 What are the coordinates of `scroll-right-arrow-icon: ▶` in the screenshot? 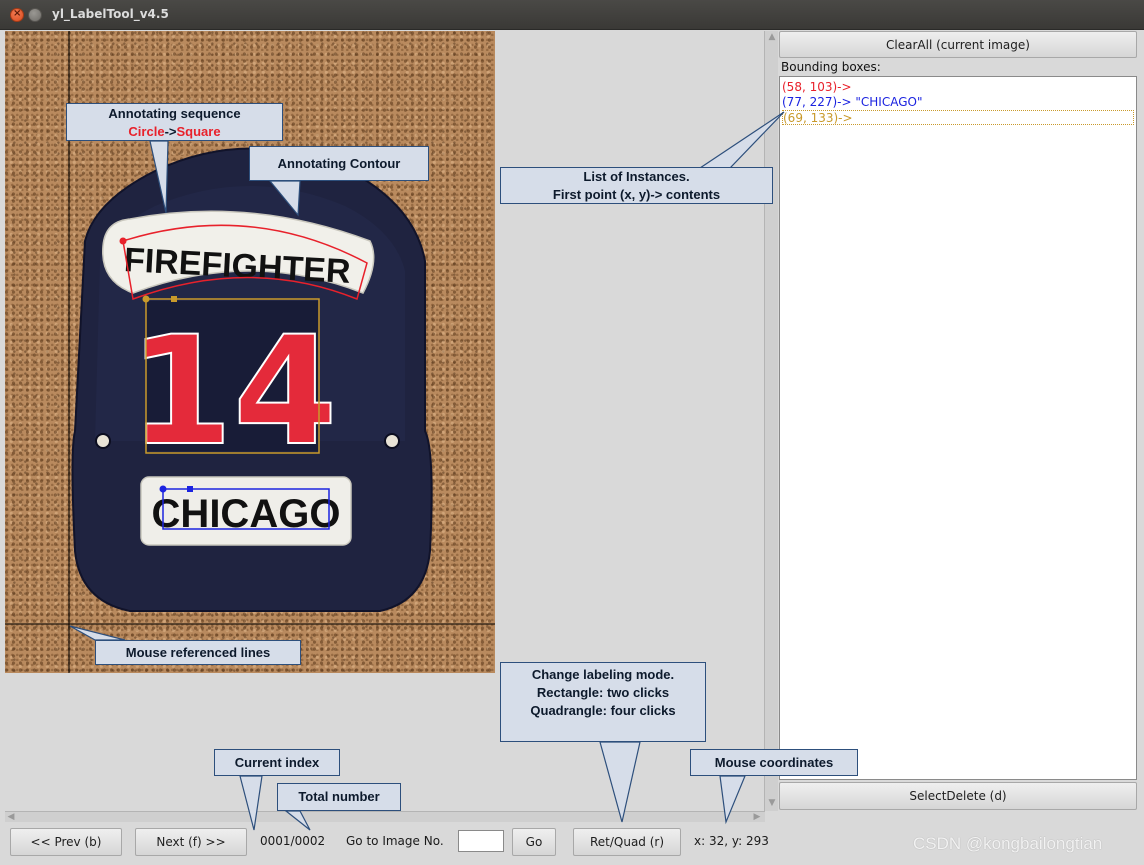 It's located at (757, 817).